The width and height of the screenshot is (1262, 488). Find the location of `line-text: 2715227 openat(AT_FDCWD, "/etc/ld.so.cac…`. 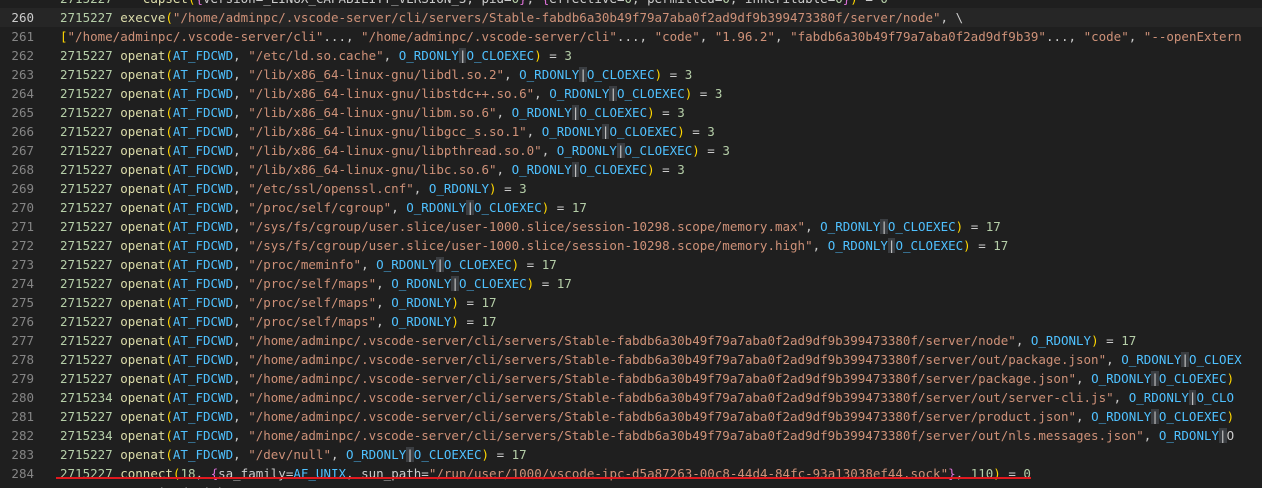

line-text: 2715227 openat(AT_FDCWD, "/etc/ld.so.cac… is located at coordinates (316, 55).